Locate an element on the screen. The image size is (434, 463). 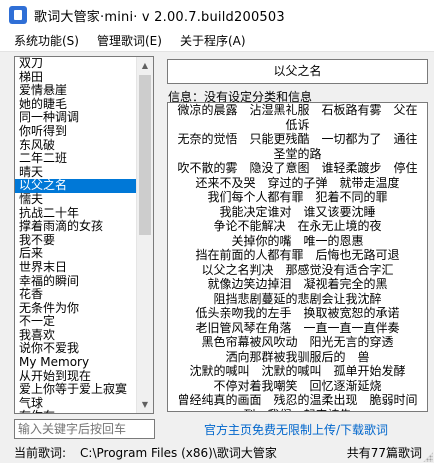
lyric-line: 圣堂的路 is located at coordinates (297, 153).